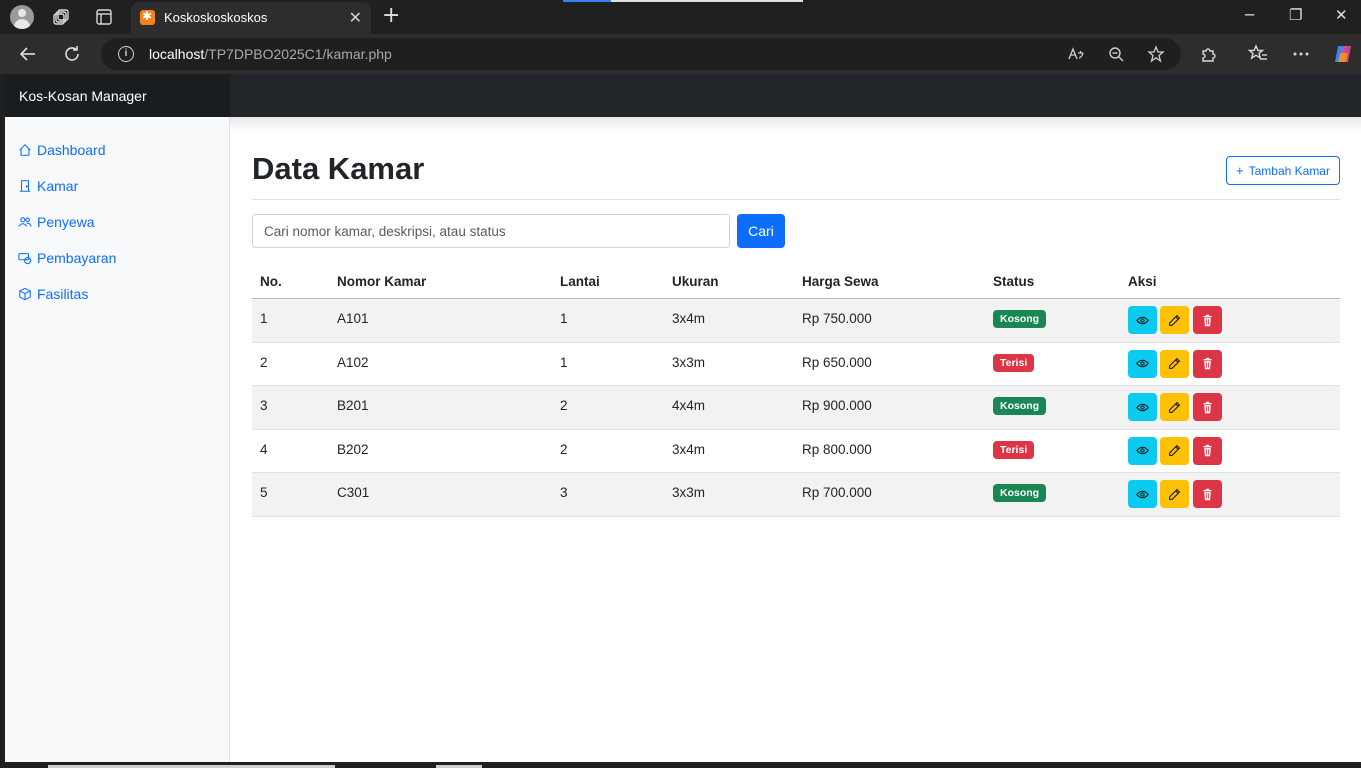 Image resolution: width=1361 pixels, height=768 pixels. I want to click on reload-icon, so click(72, 54).